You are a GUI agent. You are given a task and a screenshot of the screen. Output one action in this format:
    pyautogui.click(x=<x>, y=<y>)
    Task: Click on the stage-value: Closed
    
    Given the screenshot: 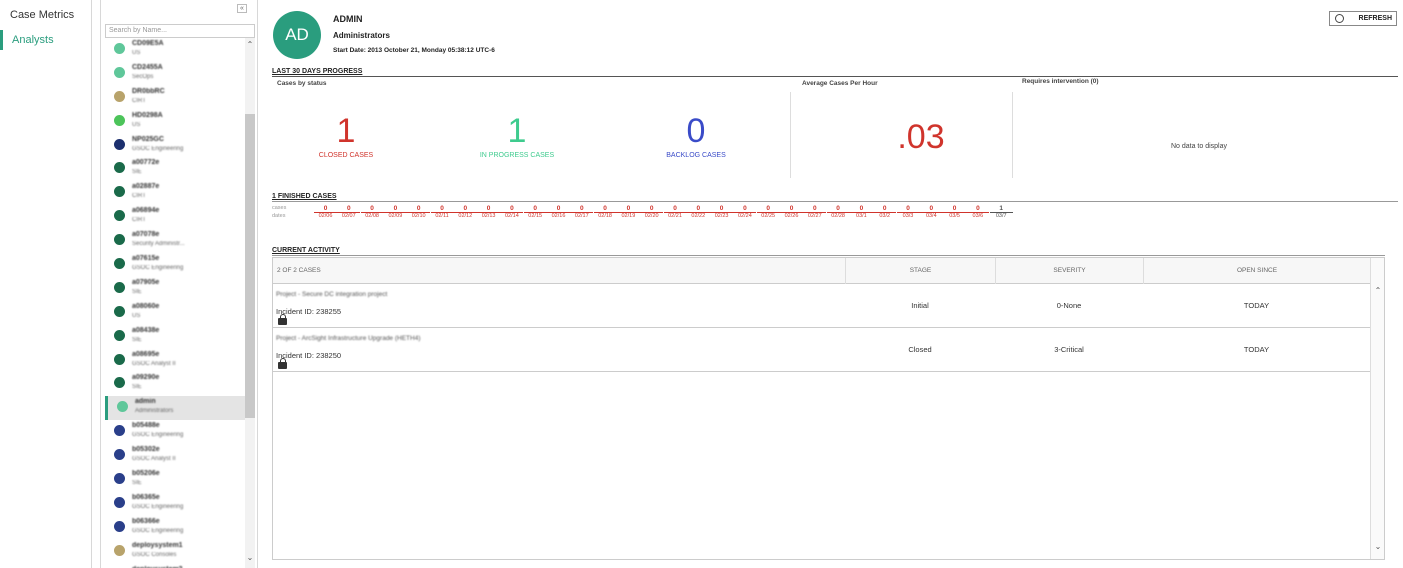 What is the action you would take?
    pyautogui.click(x=920, y=349)
    